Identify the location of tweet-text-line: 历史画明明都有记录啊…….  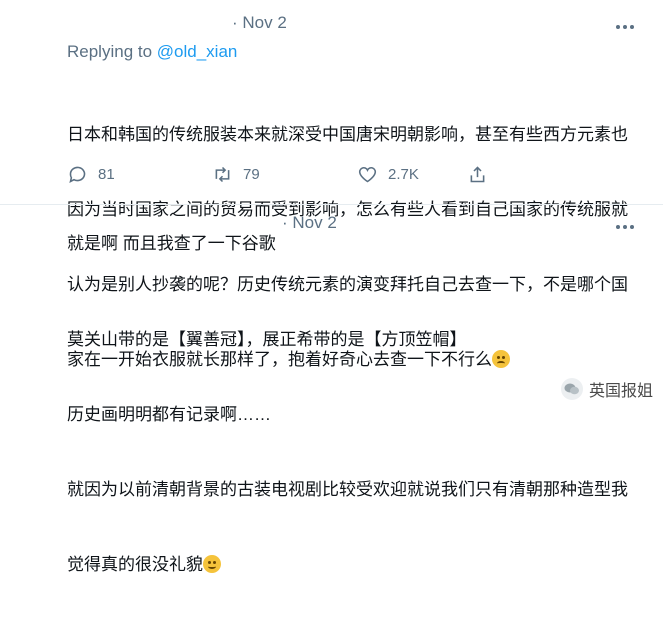
(169, 414).